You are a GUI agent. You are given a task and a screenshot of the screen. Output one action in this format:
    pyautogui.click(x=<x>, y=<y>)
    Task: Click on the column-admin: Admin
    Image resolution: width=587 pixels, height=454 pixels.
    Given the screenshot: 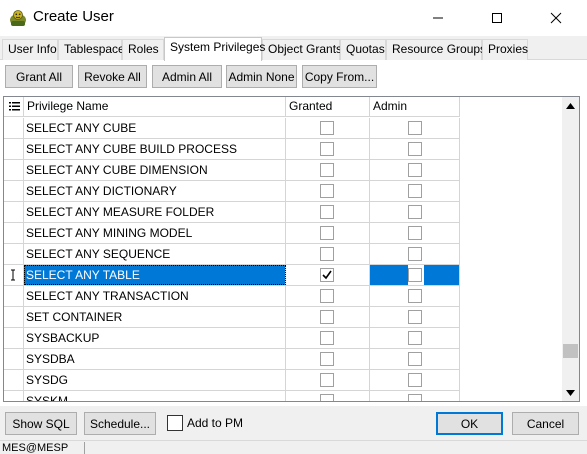 What is the action you would take?
    pyautogui.click(x=415, y=107)
    